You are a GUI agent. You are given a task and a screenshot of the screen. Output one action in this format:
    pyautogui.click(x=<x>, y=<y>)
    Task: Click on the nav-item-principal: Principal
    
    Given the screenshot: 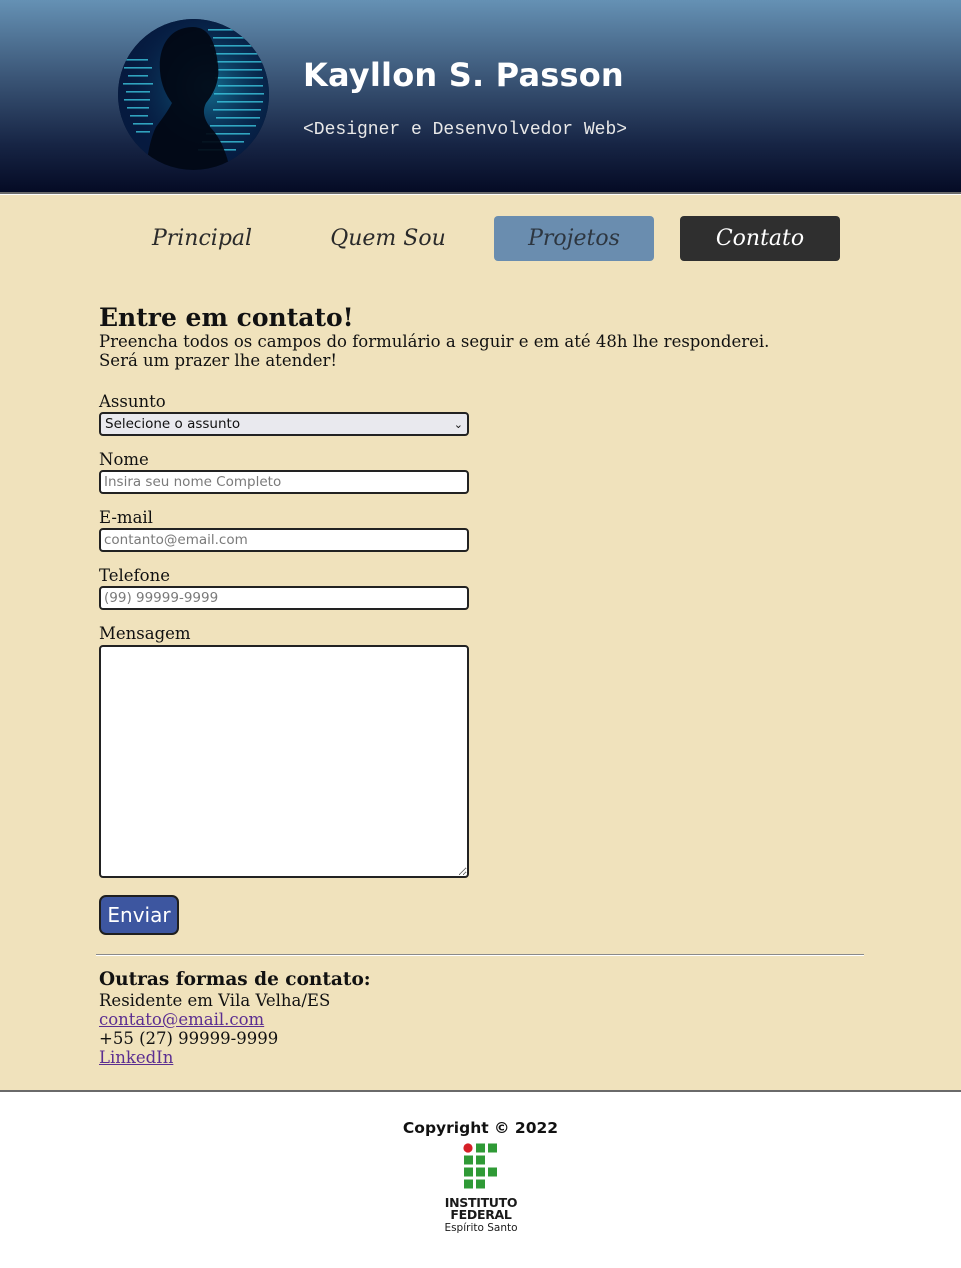 What is the action you would take?
    pyautogui.click(x=202, y=238)
    